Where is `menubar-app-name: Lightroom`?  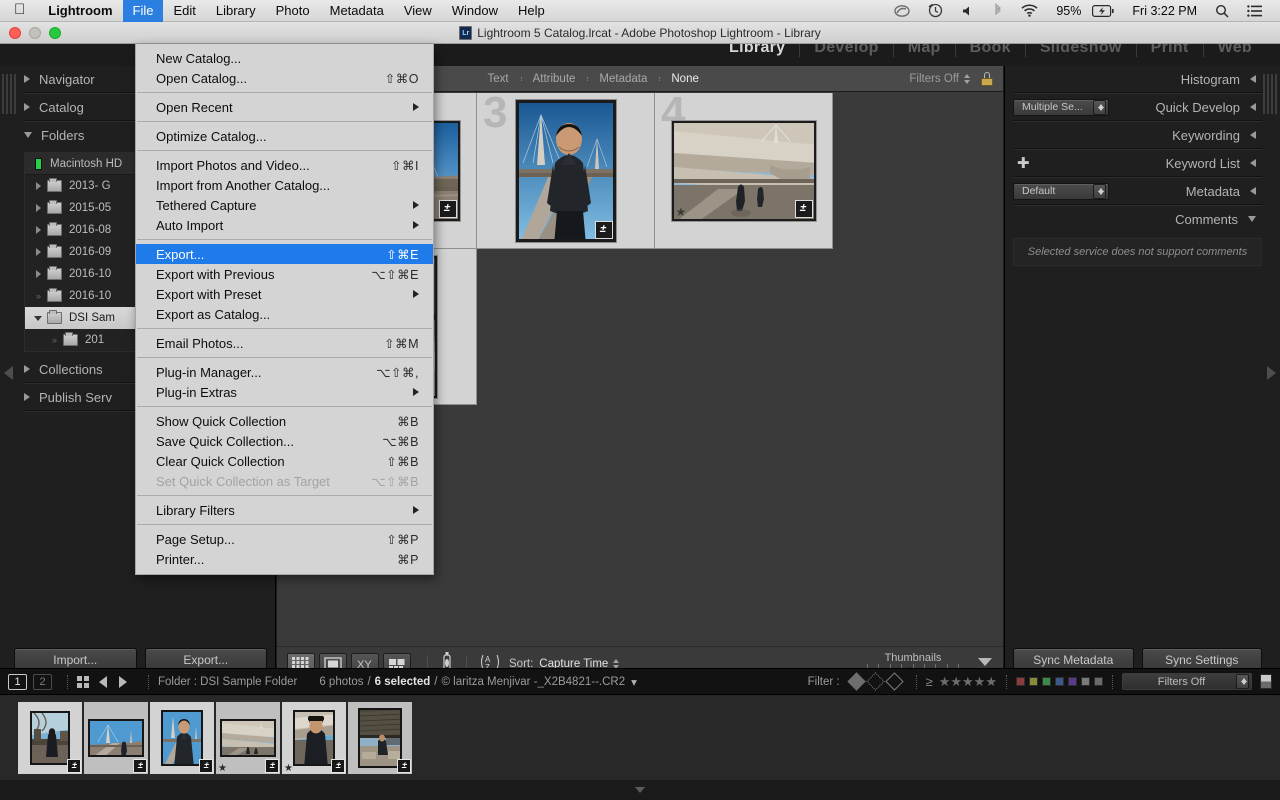
menubar-app-name: Lightroom is located at coordinates (80, 11).